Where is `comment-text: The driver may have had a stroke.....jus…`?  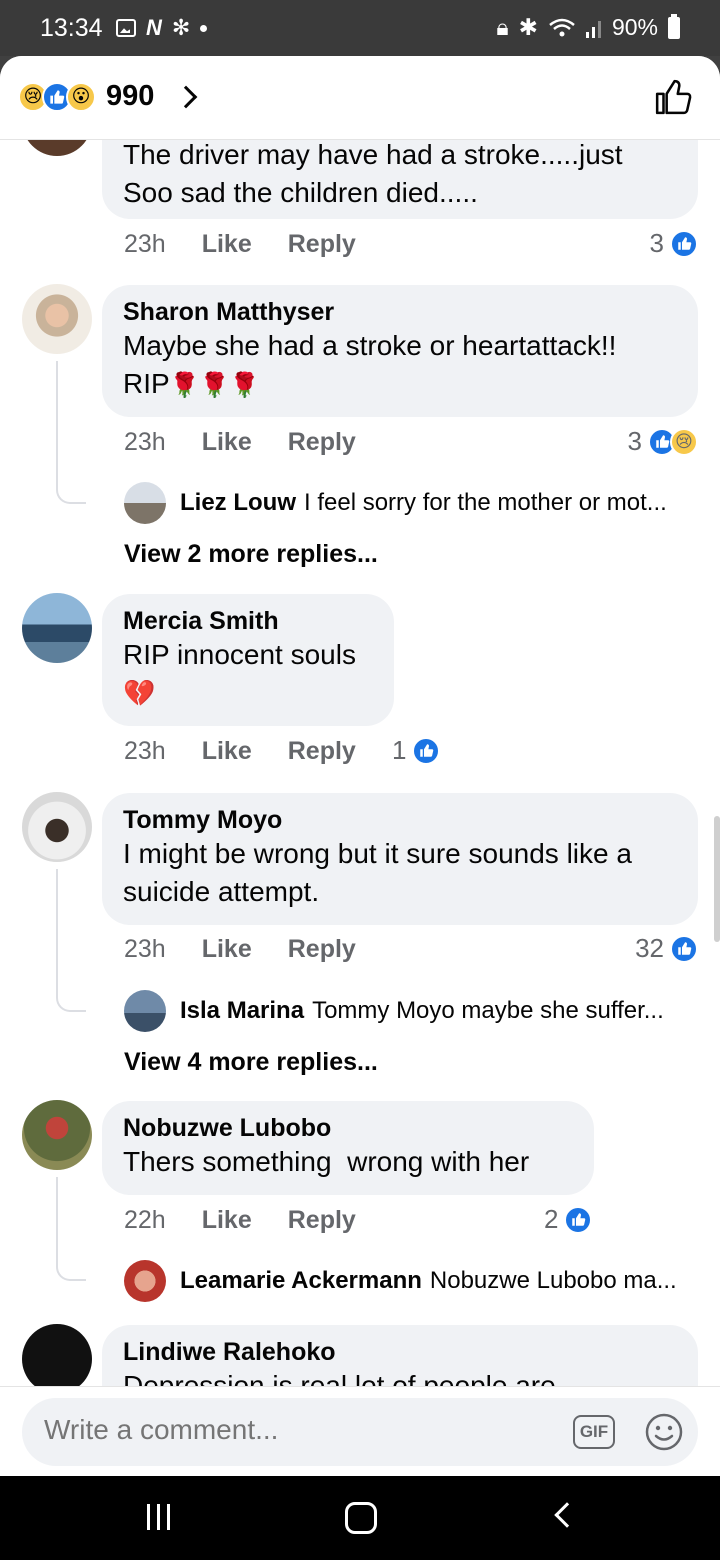
comment-text: The driver may have had a stroke.....jus… is located at coordinates (373, 154).